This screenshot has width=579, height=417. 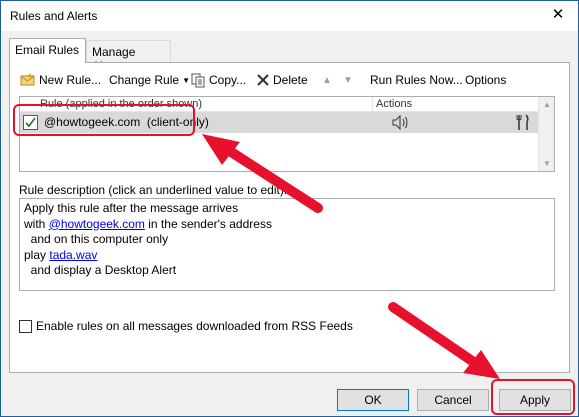 I want to click on tab-manage-alerts: Manage Alerts, so click(x=128, y=56).